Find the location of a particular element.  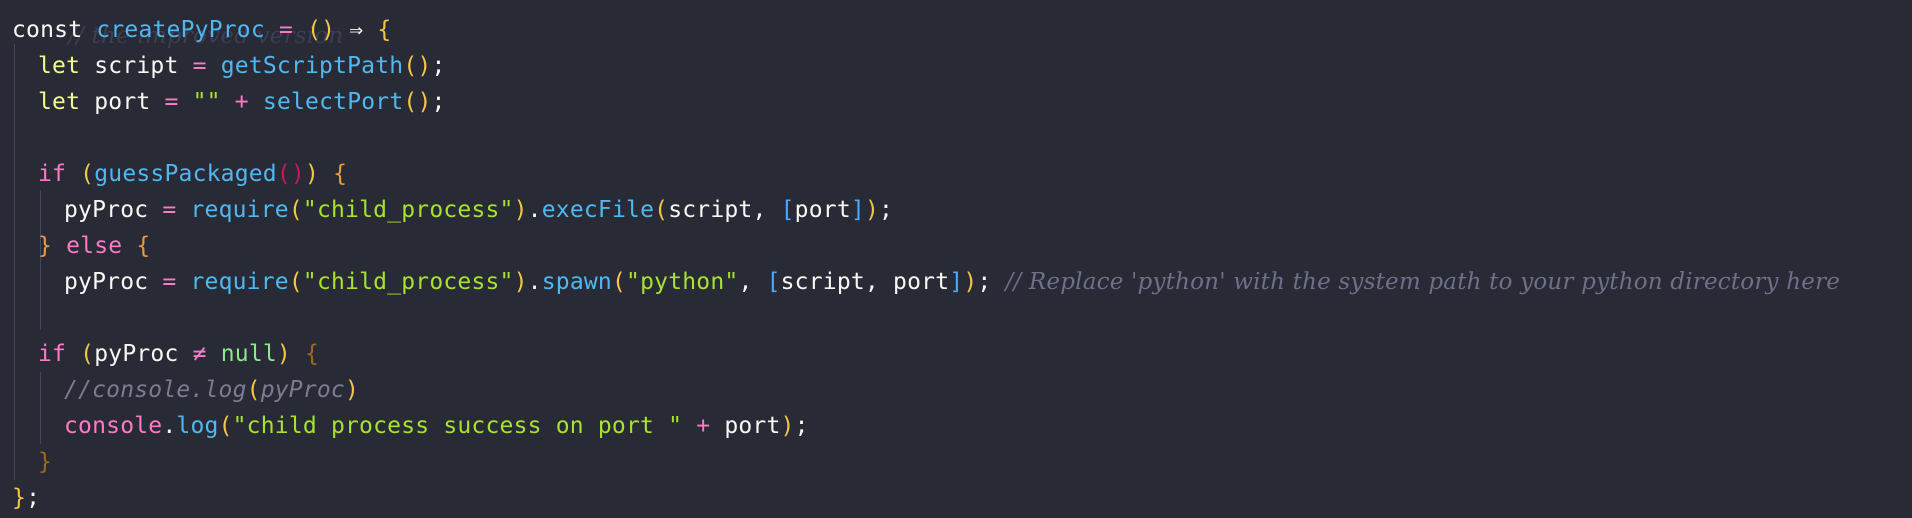

code-line: }; is located at coordinates (26, 498).